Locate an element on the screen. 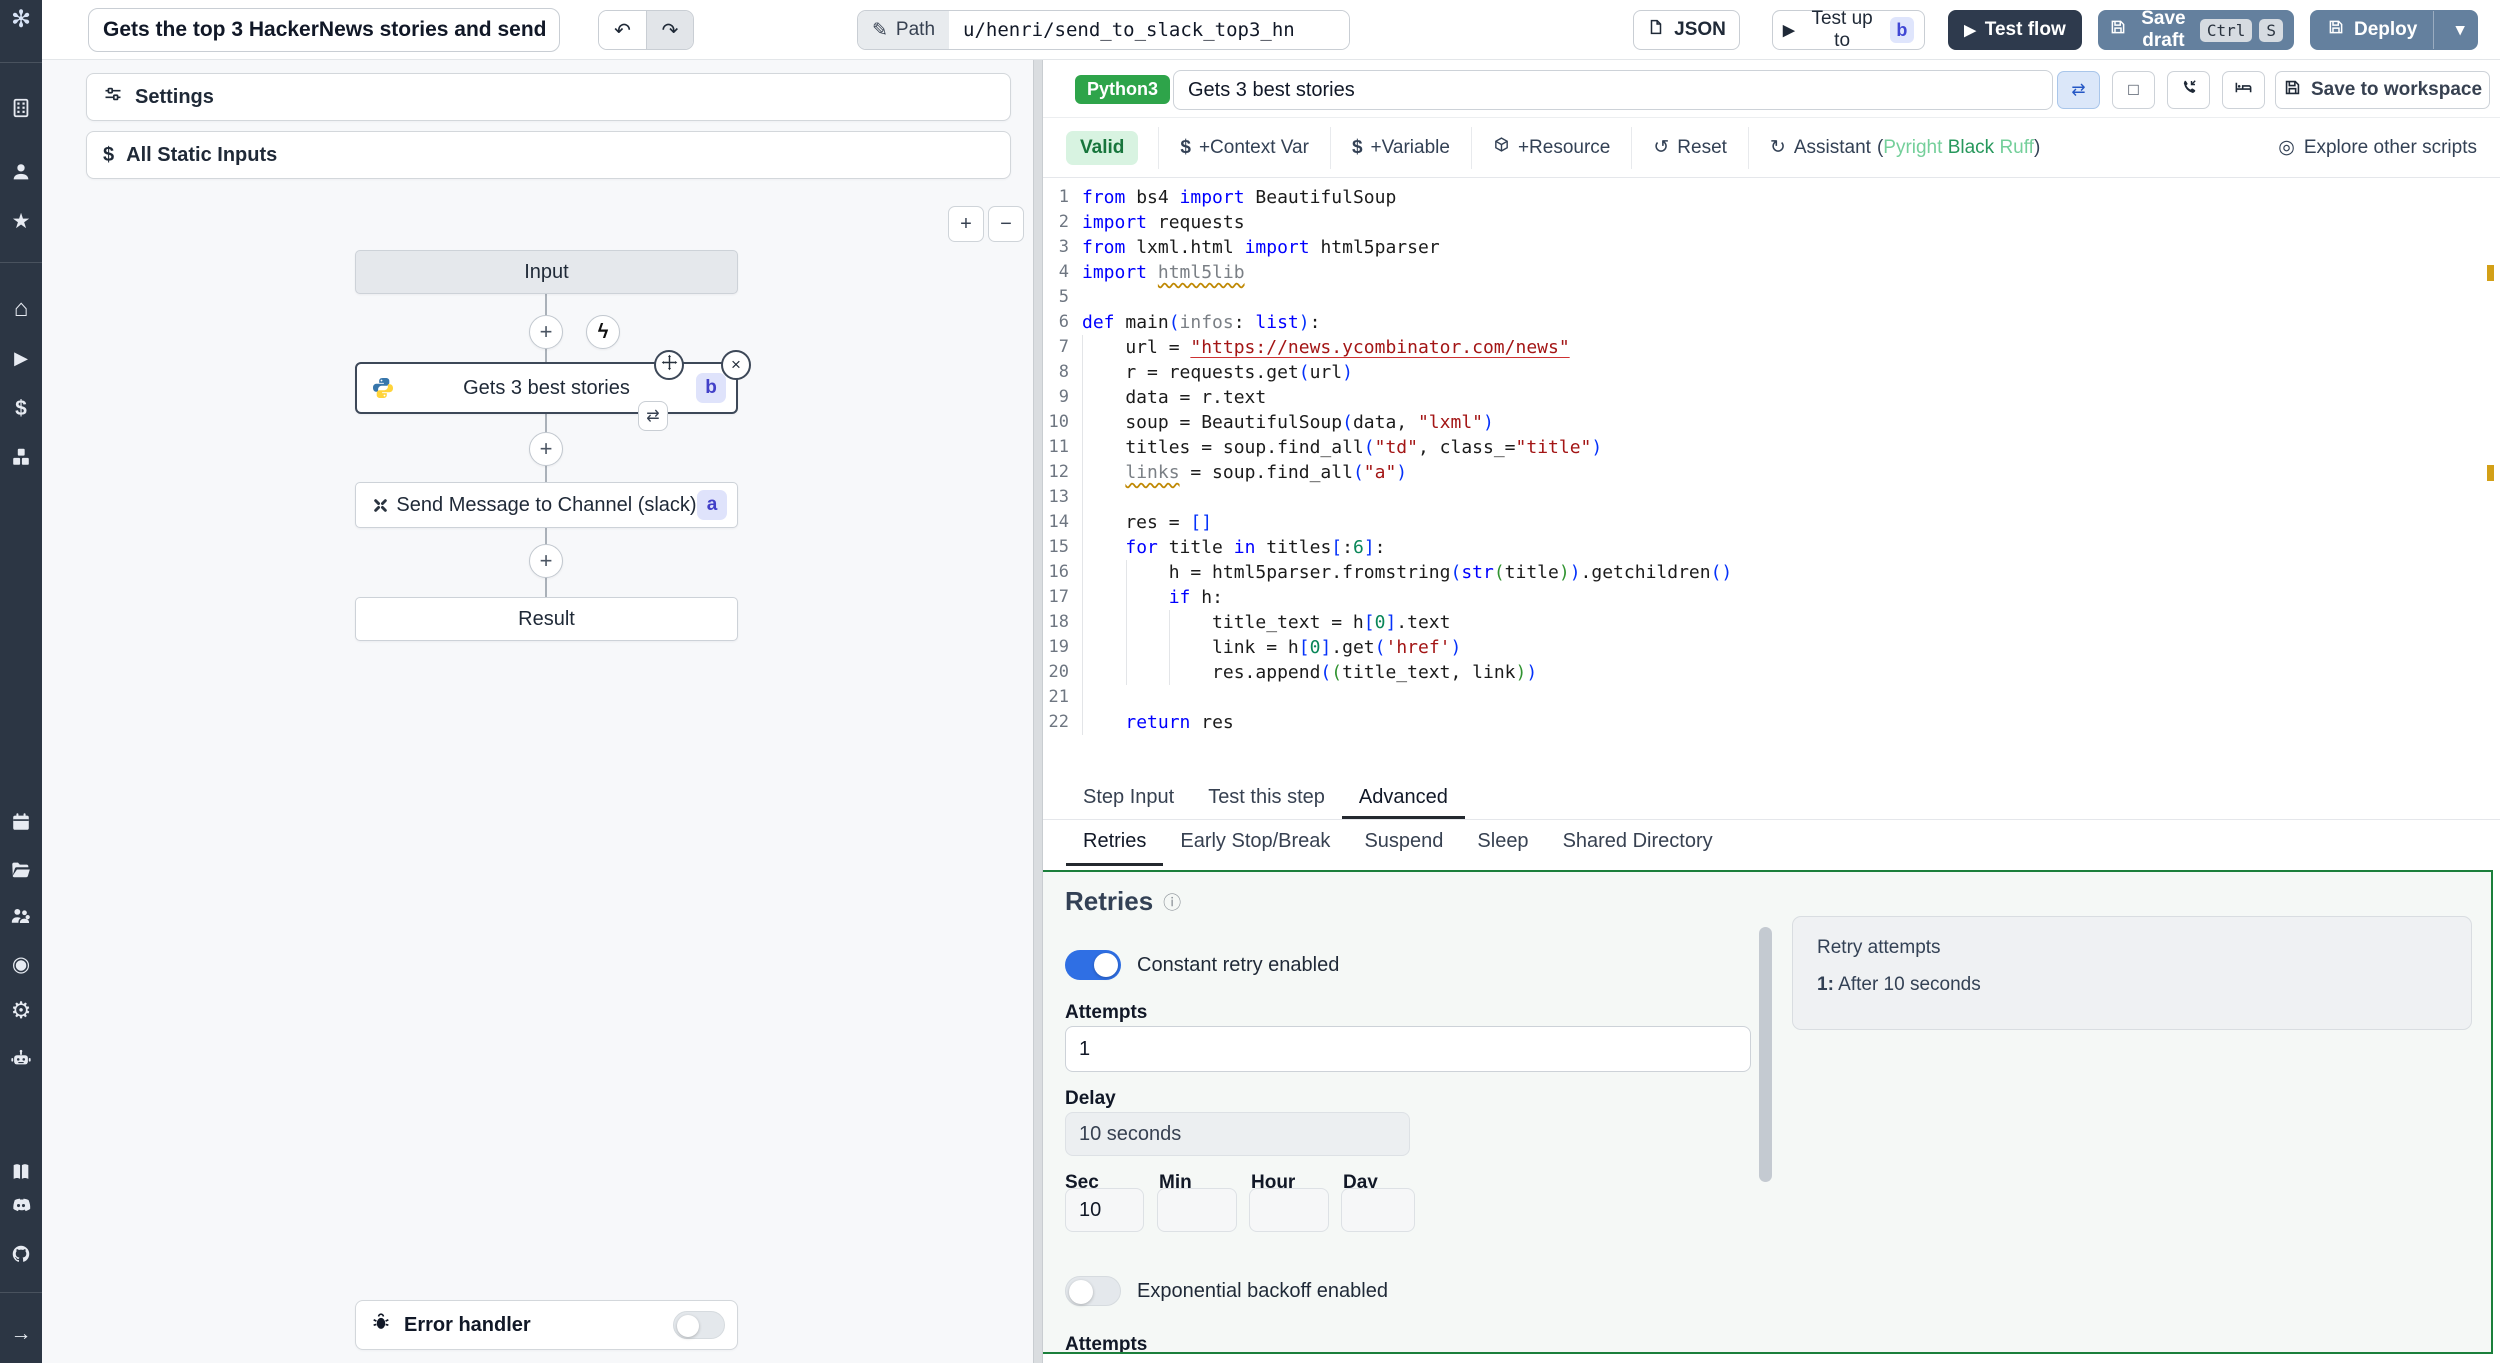 This screenshot has width=2500, height=1363. flow-node-step-a: Send Message to Channel (slack) a is located at coordinates (546, 505).